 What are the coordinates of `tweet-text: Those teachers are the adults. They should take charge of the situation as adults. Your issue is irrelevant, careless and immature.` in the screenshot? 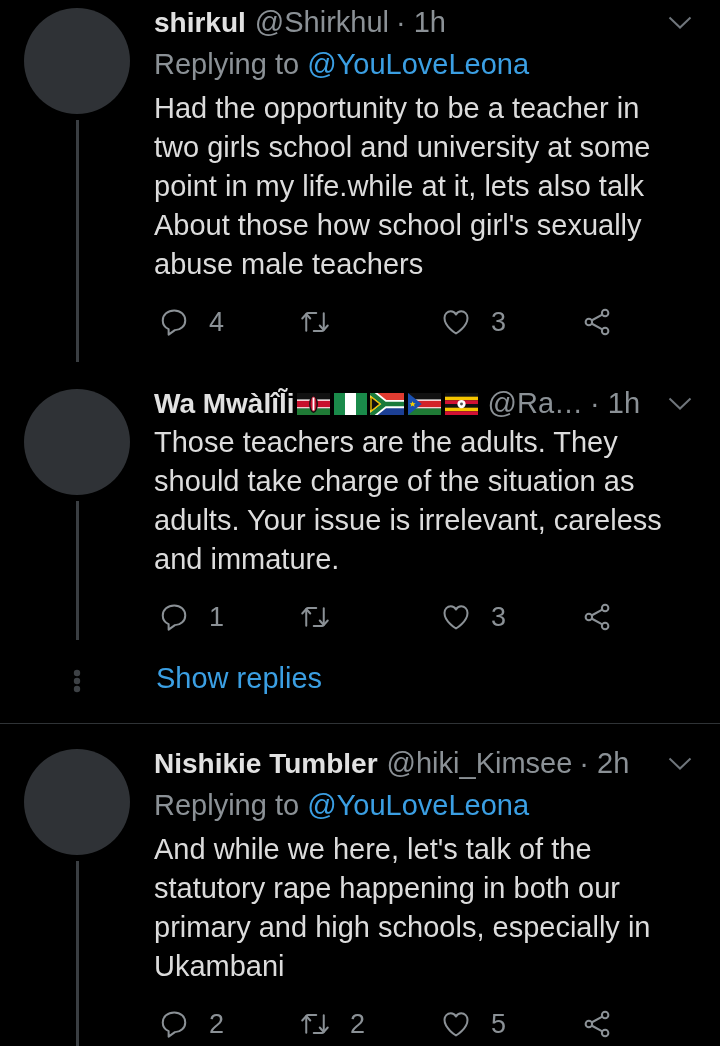 It's located at (408, 501).